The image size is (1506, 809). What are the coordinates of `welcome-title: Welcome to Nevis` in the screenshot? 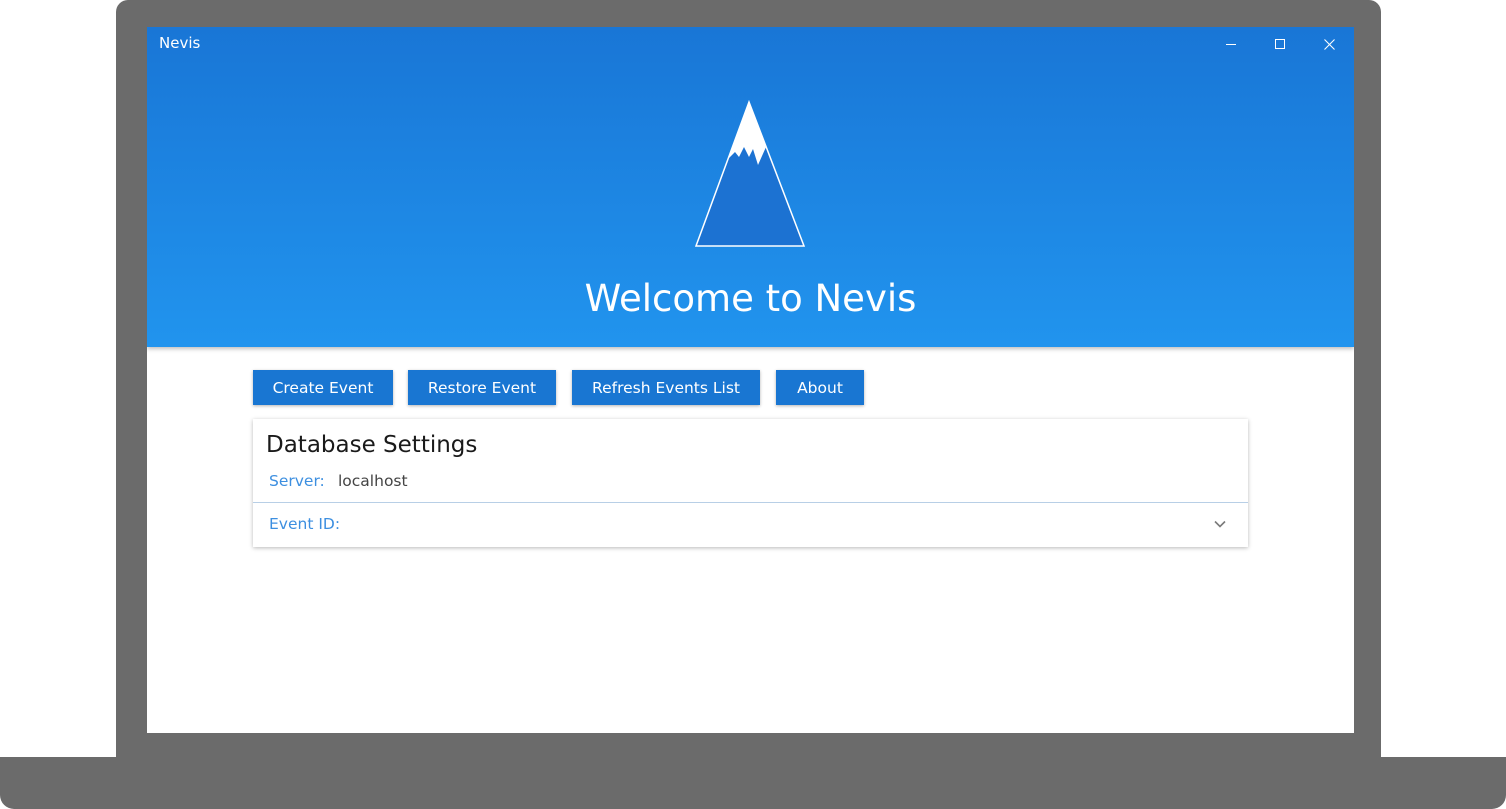 It's located at (750, 298).